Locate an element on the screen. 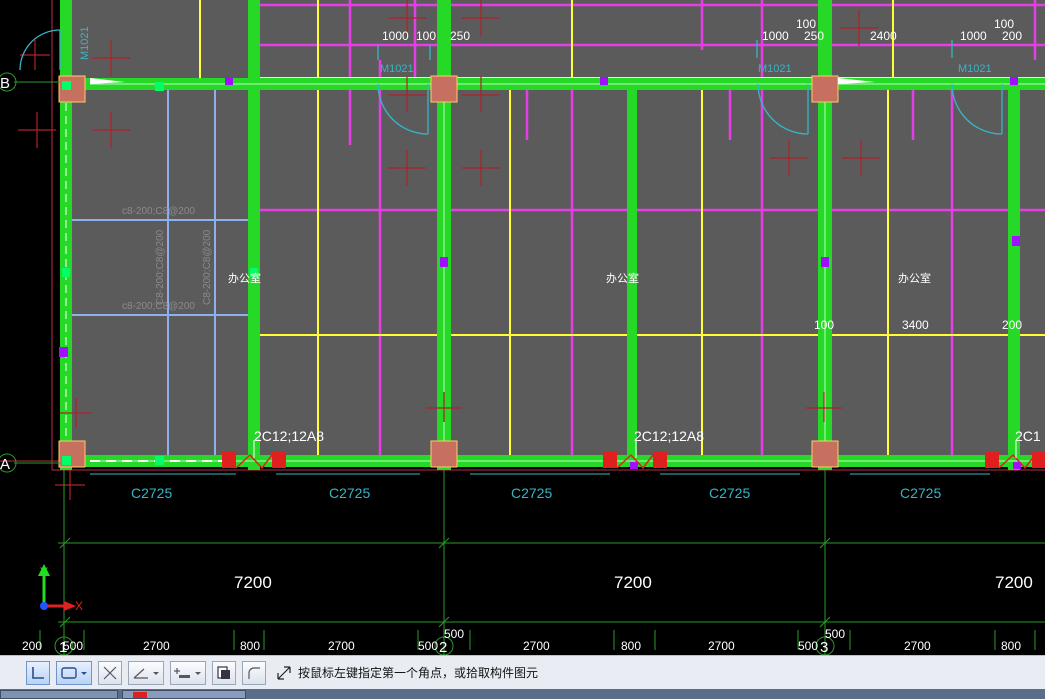  arc-draw-button is located at coordinates (254, 672).